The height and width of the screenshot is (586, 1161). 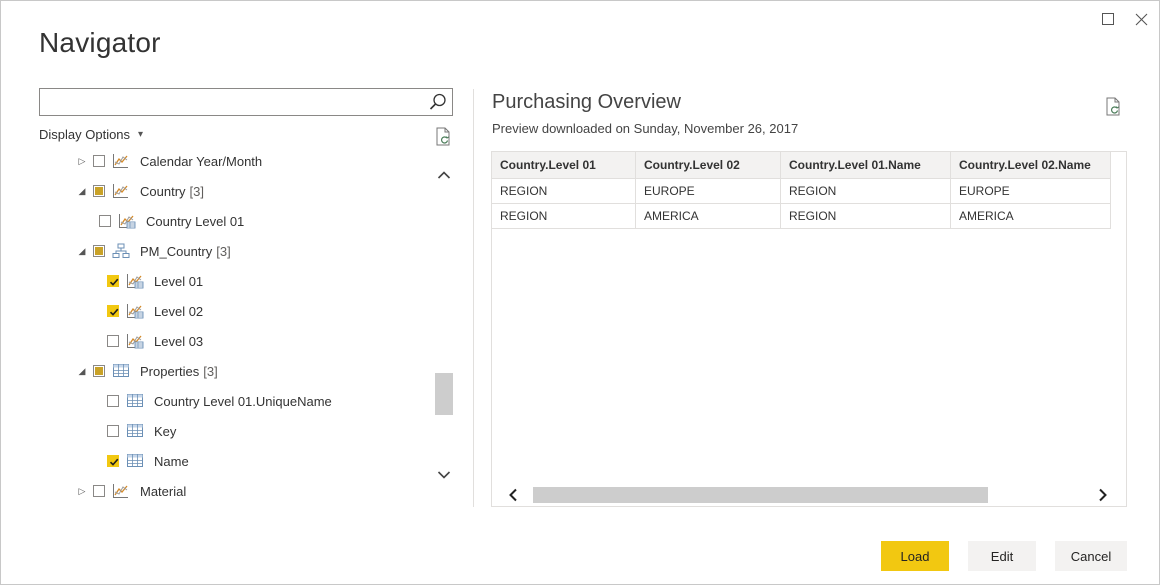 What do you see at coordinates (141, 134) in the screenshot?
I see `chevron-down-icon: ▾` at bounding box center [141, 134].